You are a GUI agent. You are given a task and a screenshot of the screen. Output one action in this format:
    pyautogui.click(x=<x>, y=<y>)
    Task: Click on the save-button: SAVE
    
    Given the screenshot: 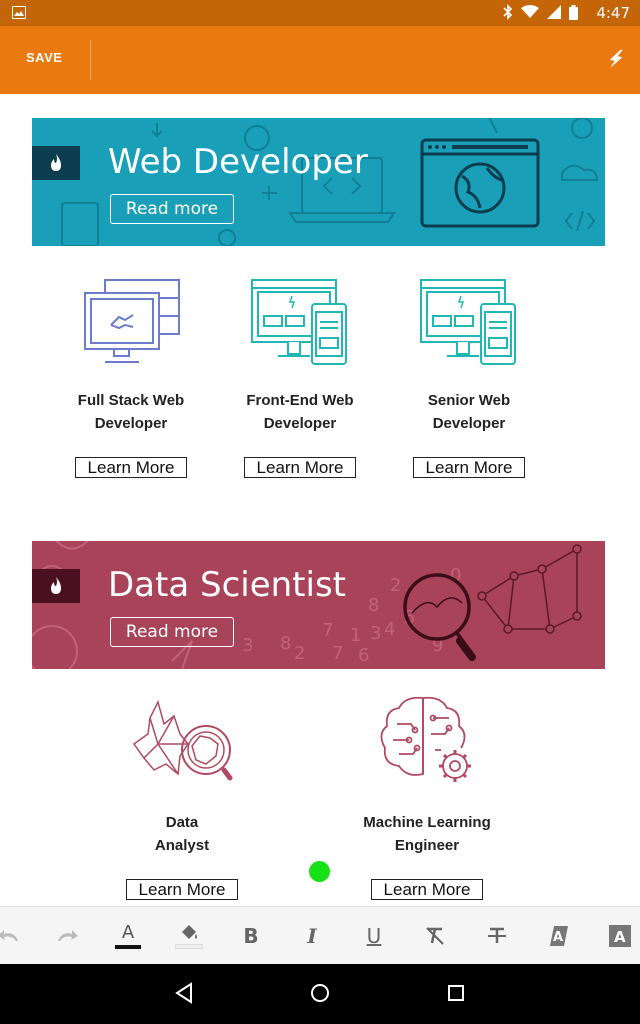 What is the action you would take?
    pyautogui.click(x=44, y=57)
    